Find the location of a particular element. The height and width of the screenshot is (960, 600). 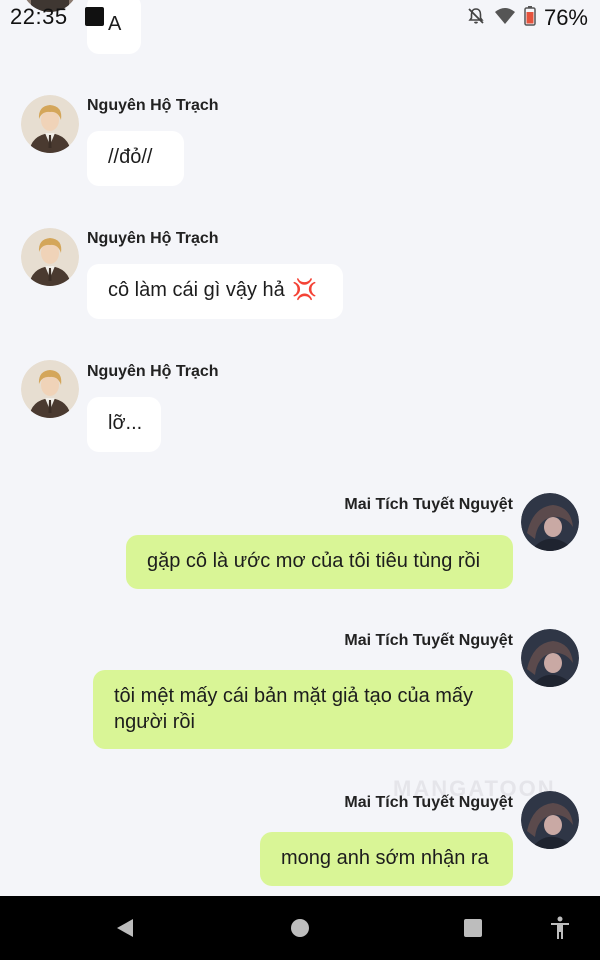

status-time: 22:35 is located at coordinates (39, 16).